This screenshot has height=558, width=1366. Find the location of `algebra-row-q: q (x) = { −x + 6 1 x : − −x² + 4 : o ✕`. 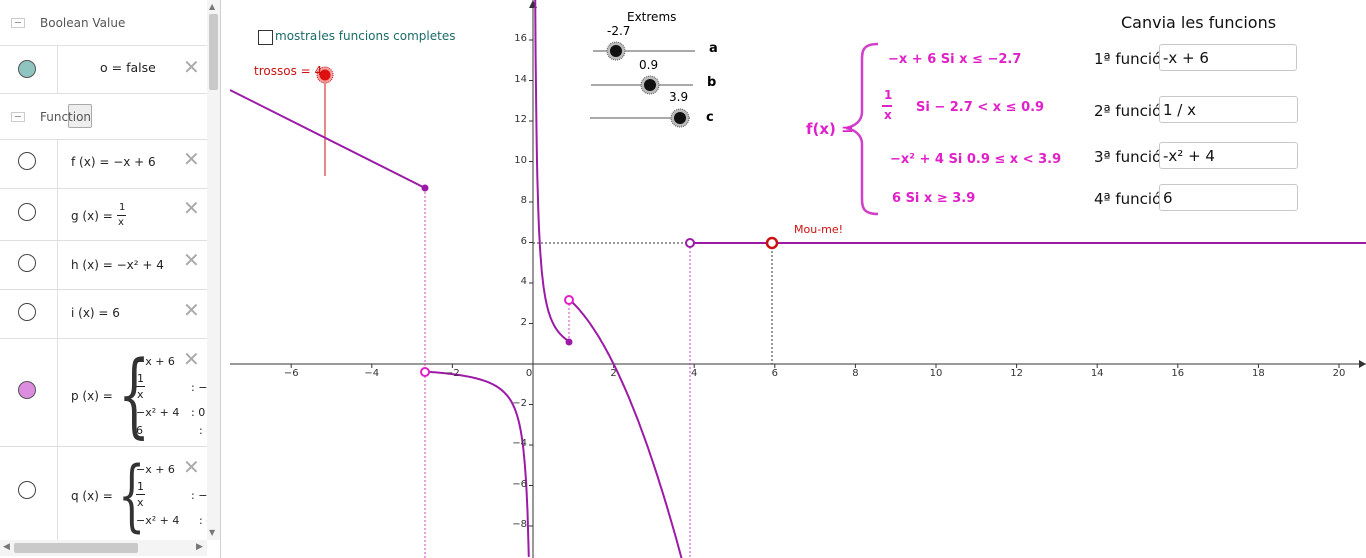

algebra-row-q: q (x) = { −x + 6 1 x : − −x² + 4 : o ✕ is located at coordinates (106, 494).